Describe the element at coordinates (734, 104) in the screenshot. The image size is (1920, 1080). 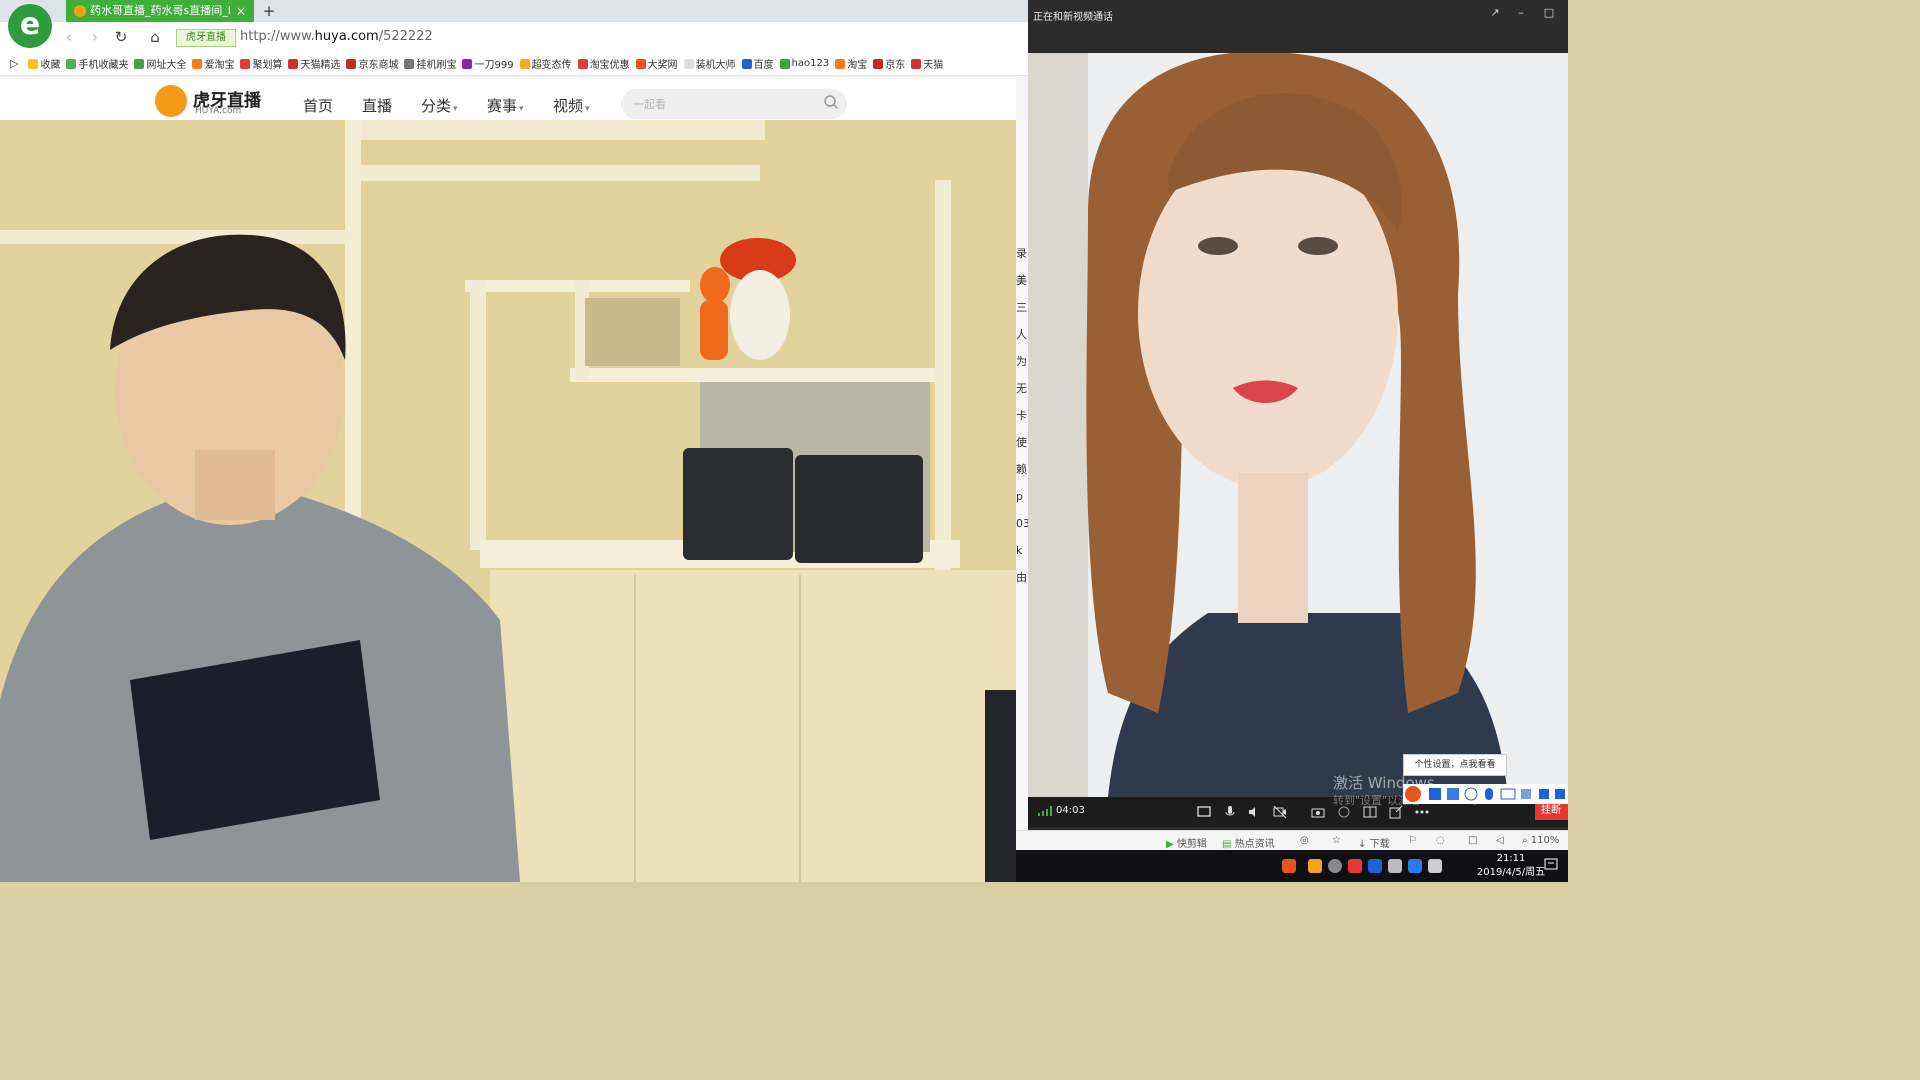
I see `search-input: 一起看` at that location.